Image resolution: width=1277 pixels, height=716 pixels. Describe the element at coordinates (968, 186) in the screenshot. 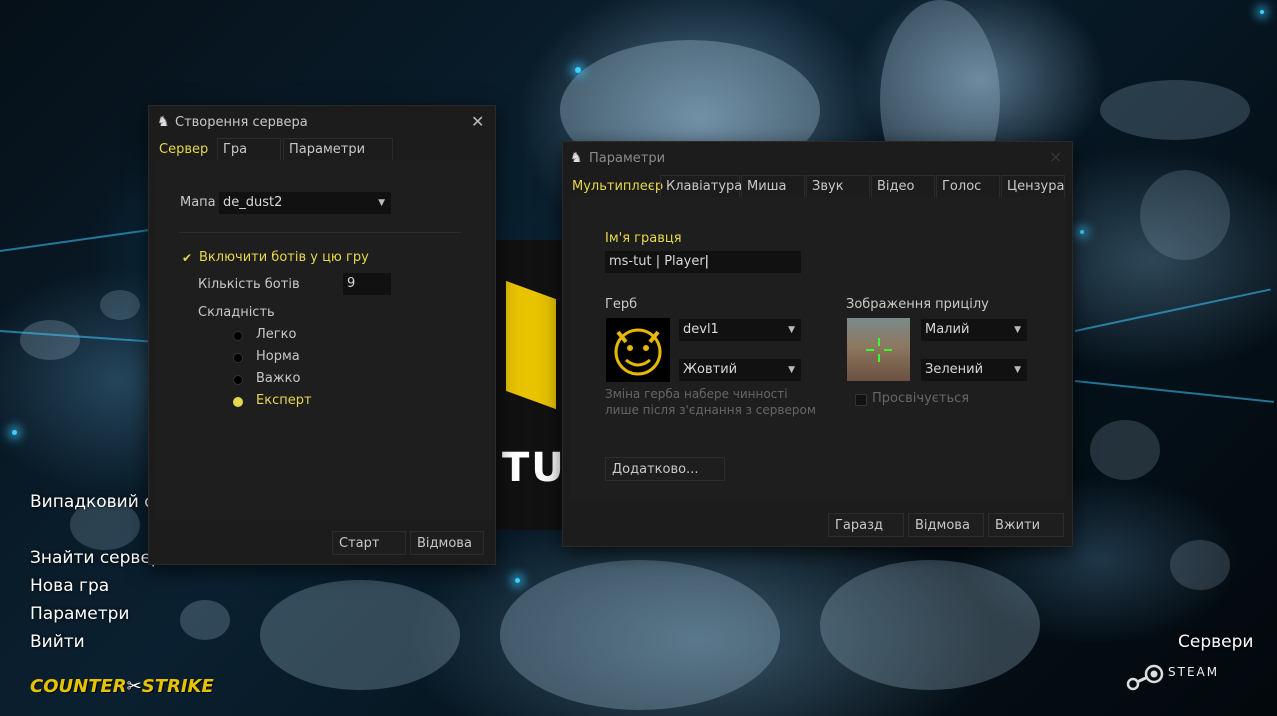

I see `tab-voice: Голос` at that location.